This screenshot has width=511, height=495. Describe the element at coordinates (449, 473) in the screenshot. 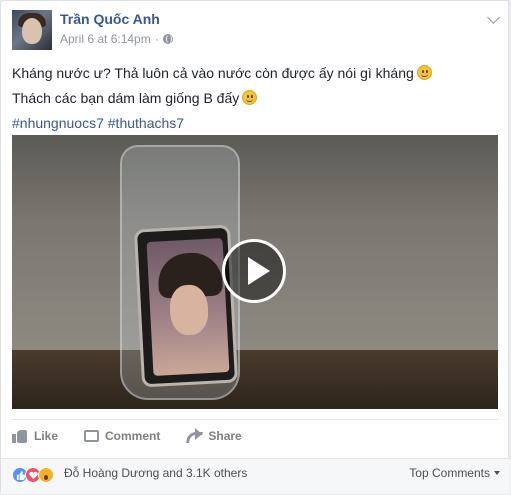

I see `top-comments-label: Top Comments` at that location.